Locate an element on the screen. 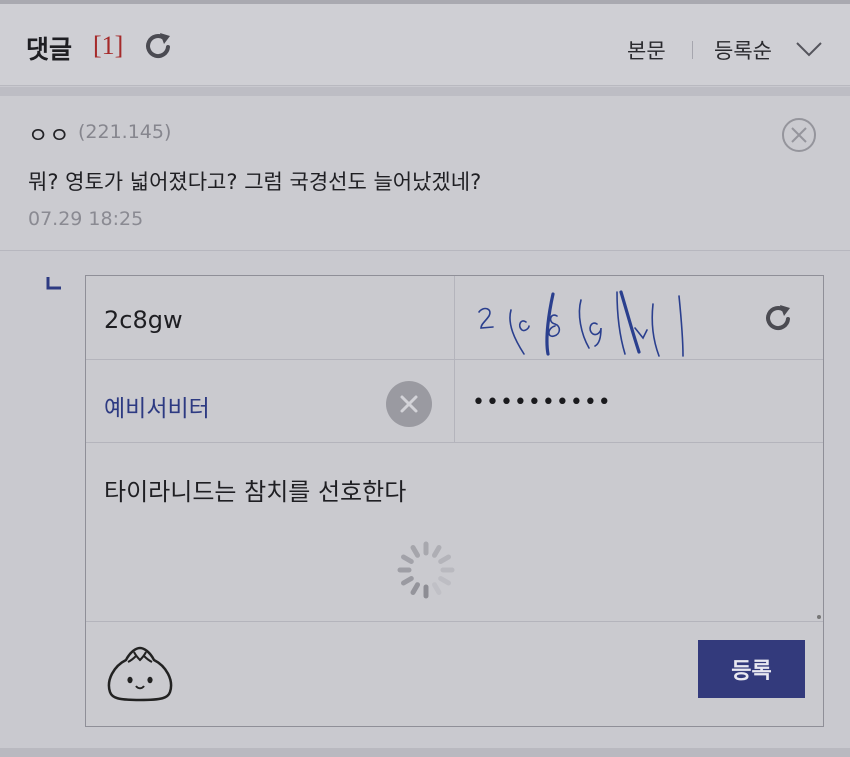 The image size is (850, 757). nickname-field: 예비서비터 is located at coordinates (157, 406).